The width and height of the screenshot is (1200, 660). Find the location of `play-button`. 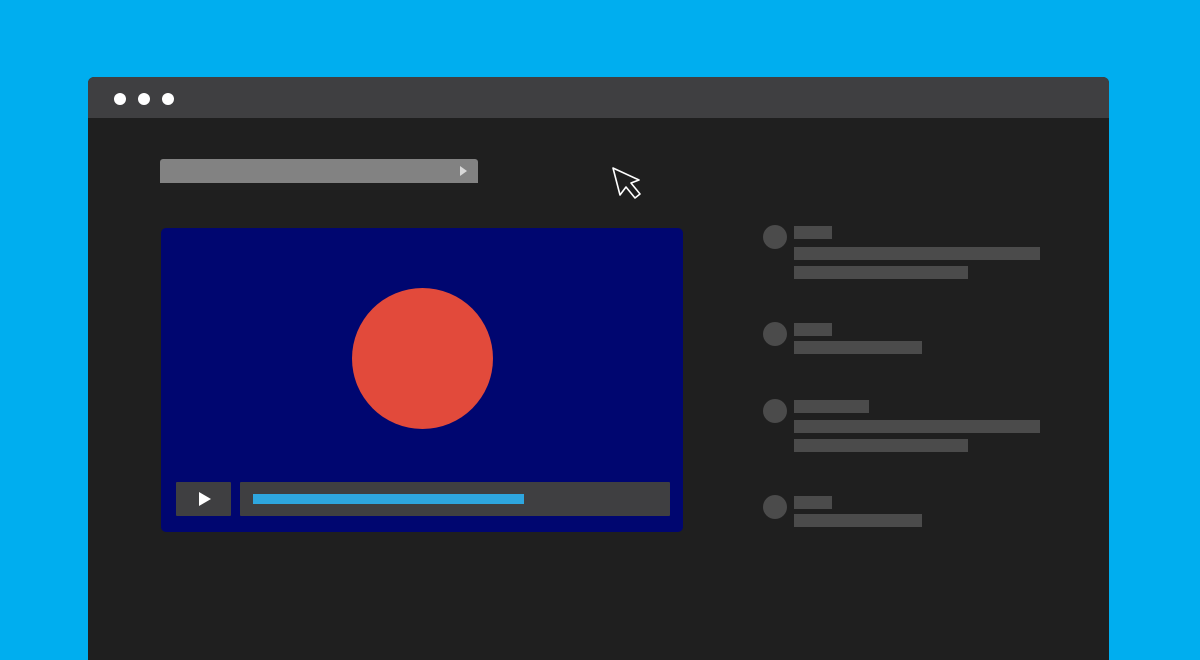

play-button is located at coordinates (203, 499).